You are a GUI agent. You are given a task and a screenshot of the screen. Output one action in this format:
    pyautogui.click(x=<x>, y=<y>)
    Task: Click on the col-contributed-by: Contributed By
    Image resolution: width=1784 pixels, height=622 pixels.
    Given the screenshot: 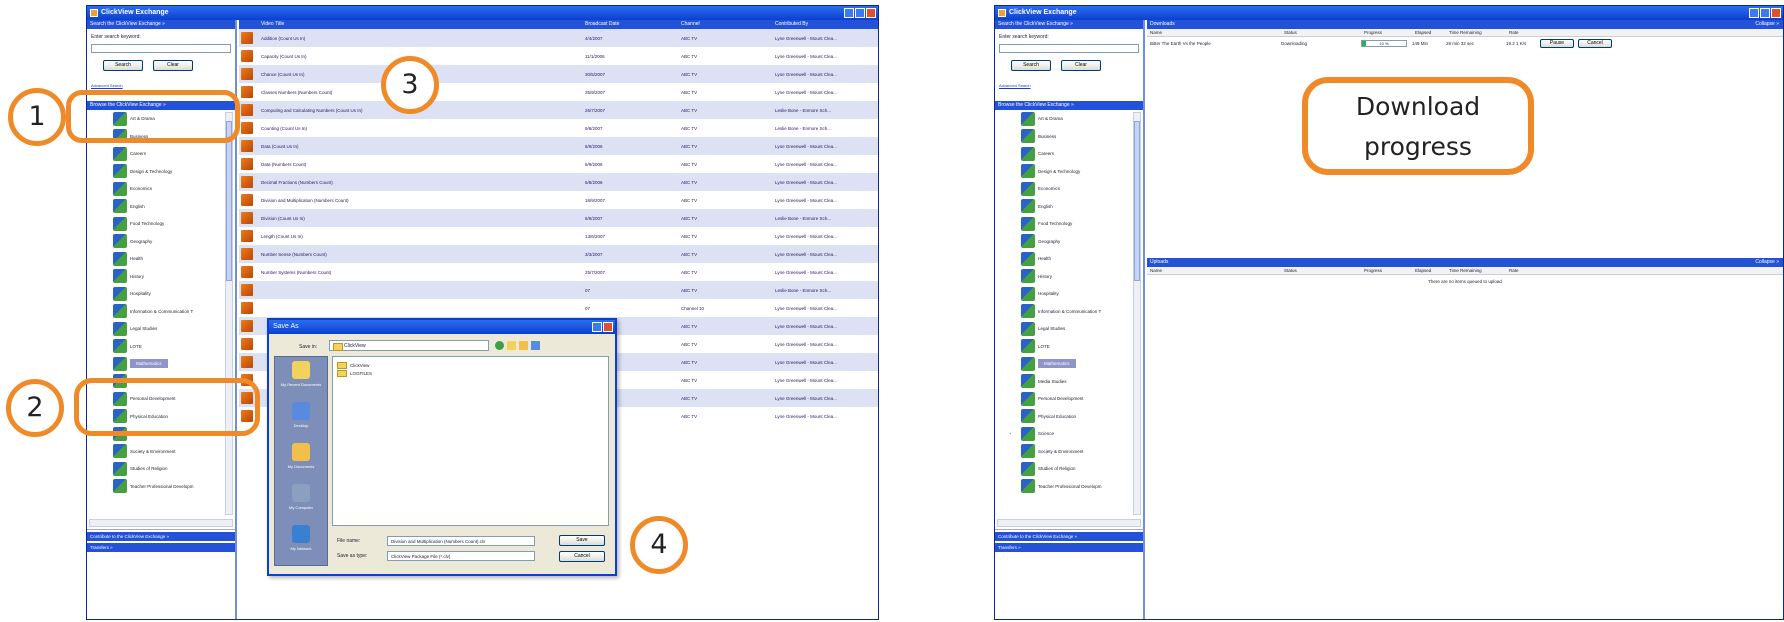 What is the action you would take?
    pyautogui.click(x=826, y=24)
    